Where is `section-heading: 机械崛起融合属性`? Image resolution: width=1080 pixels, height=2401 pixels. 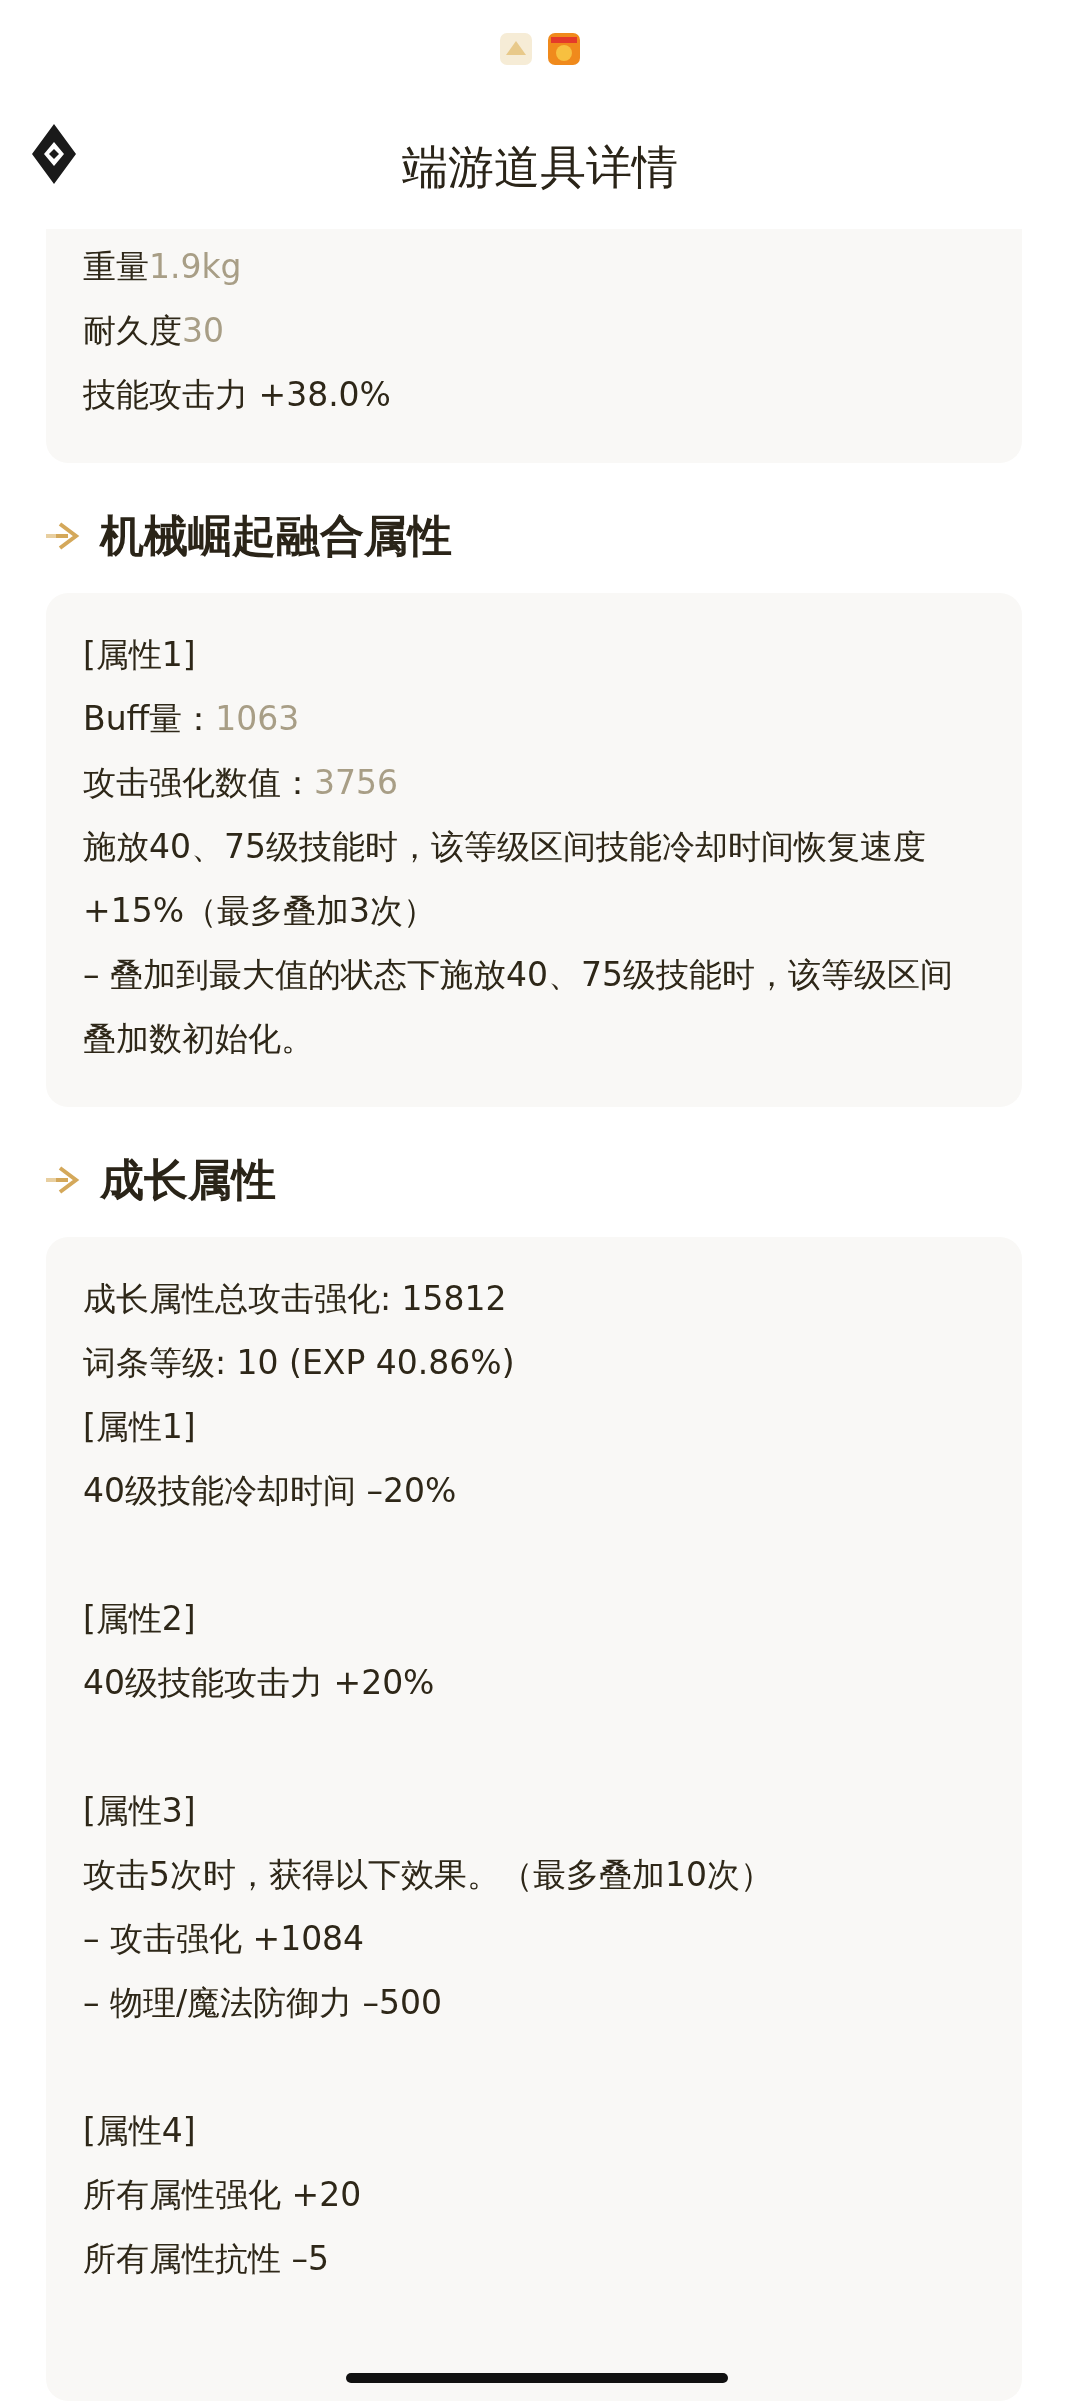
section-heading: 机械崛起融合属性 is located at coordinates (276, 535).